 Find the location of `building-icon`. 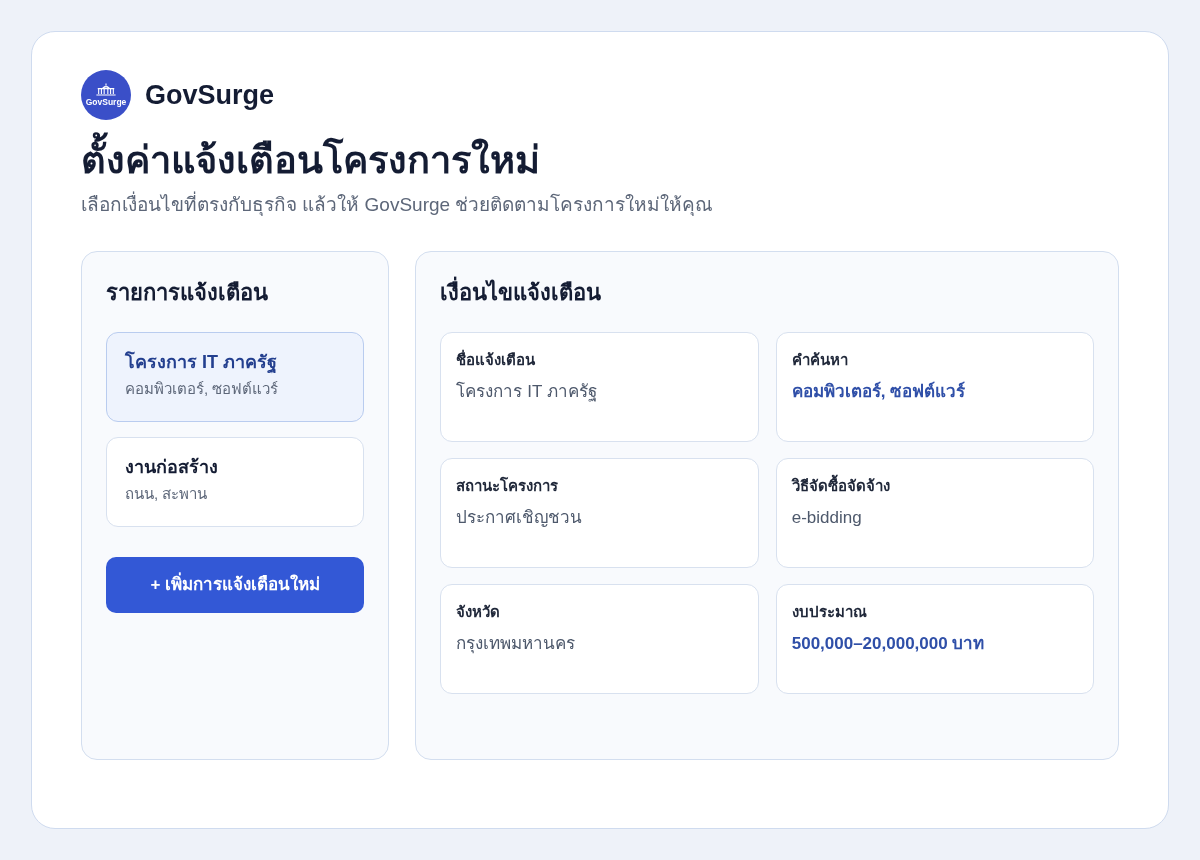

building-icon is located at coordinates (106, 89).